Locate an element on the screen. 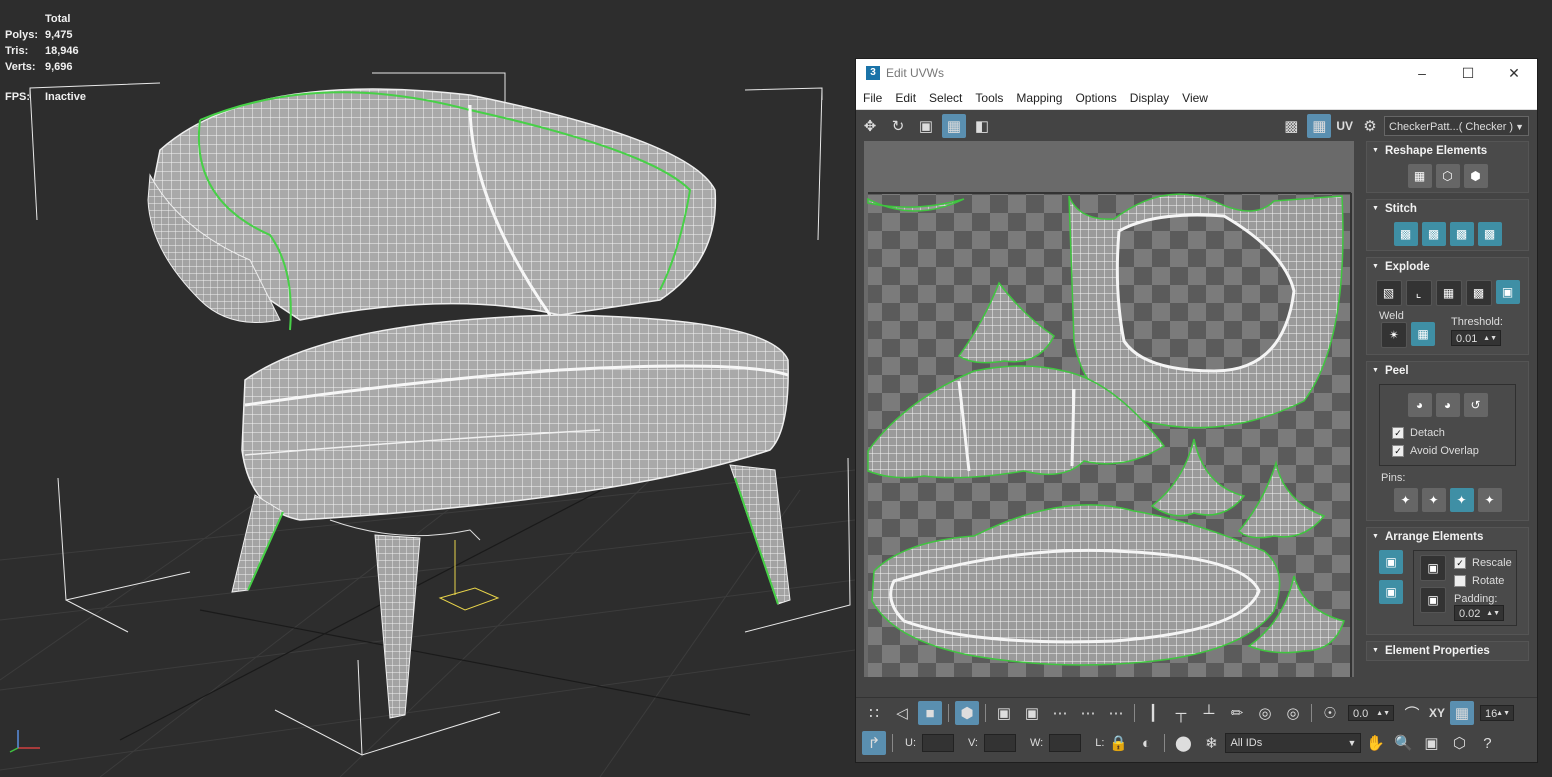 Image resolution: width=1552 pixels, height=777 pixels. split-icon: ⌞ is located at coordinates (1418, 293).